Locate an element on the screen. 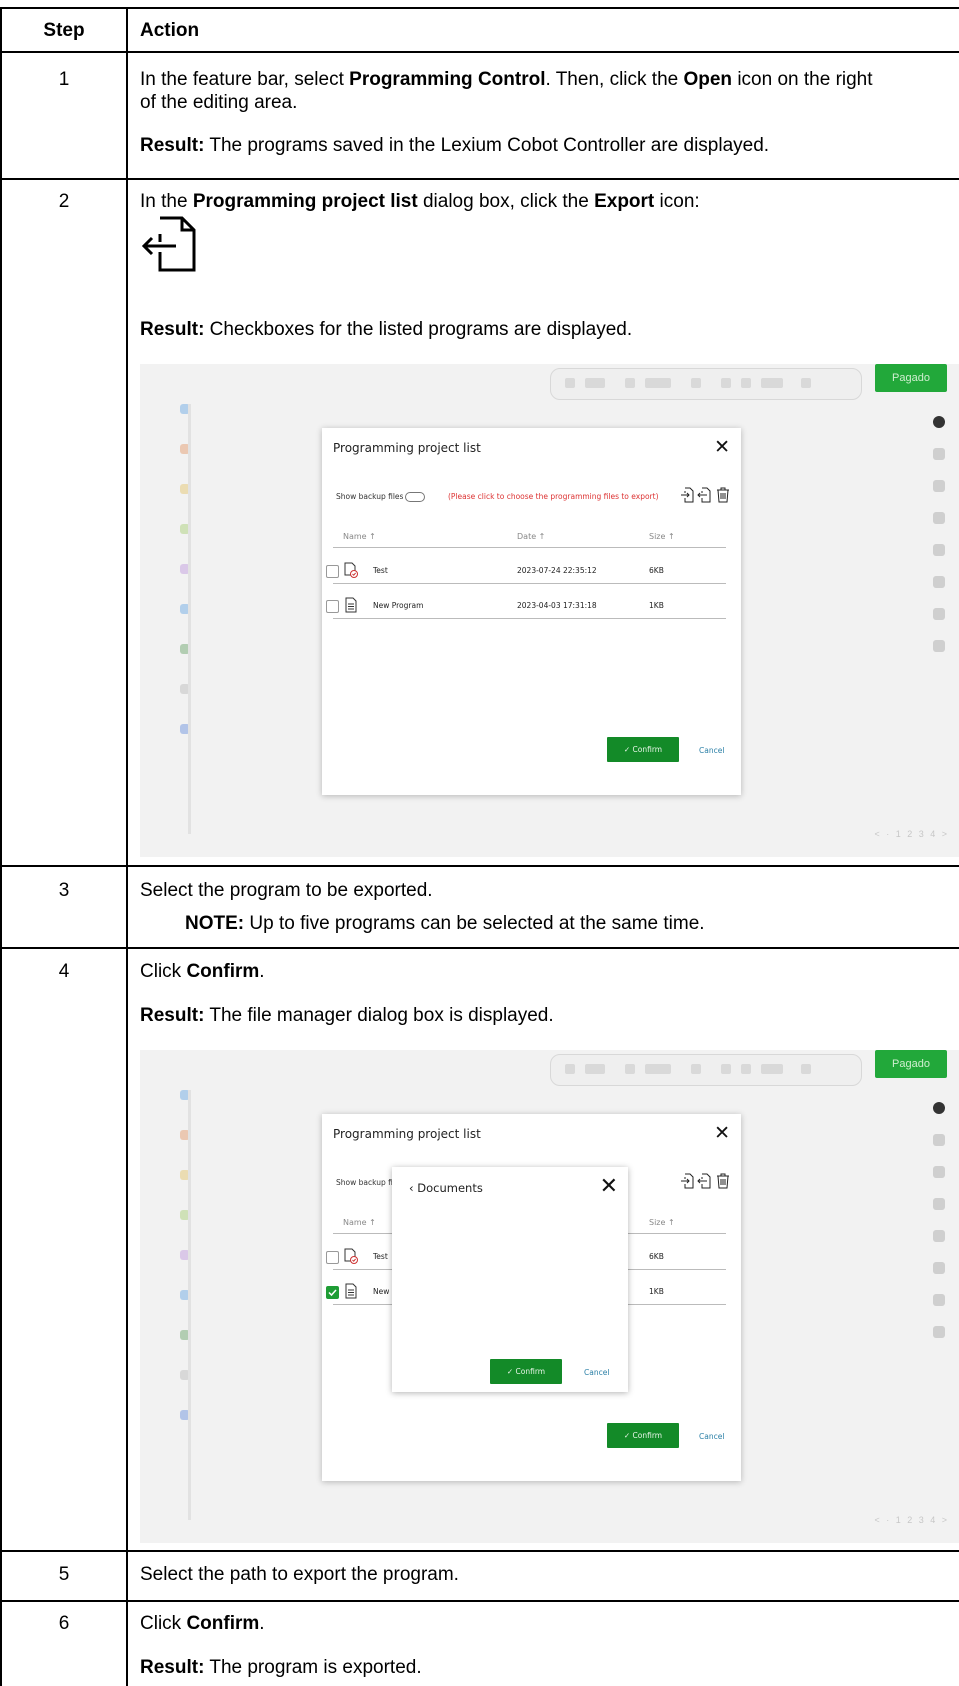 This screenshot has height=1686, width=959. rule-r1 is located at coordinates (479, 179).